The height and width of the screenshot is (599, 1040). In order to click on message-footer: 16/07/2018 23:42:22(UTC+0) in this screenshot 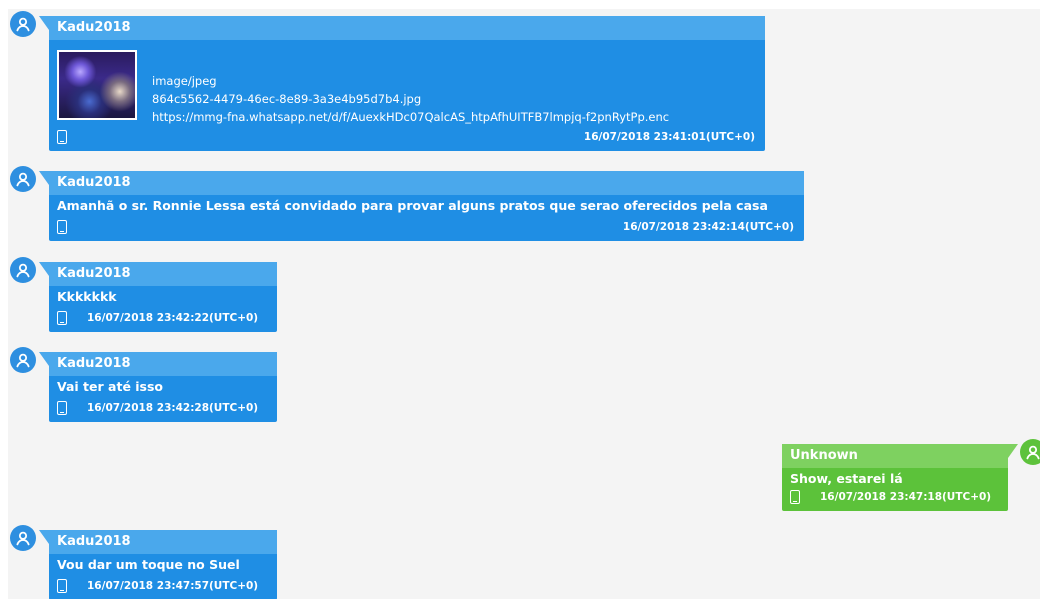, I will do `click(163, 319)`.